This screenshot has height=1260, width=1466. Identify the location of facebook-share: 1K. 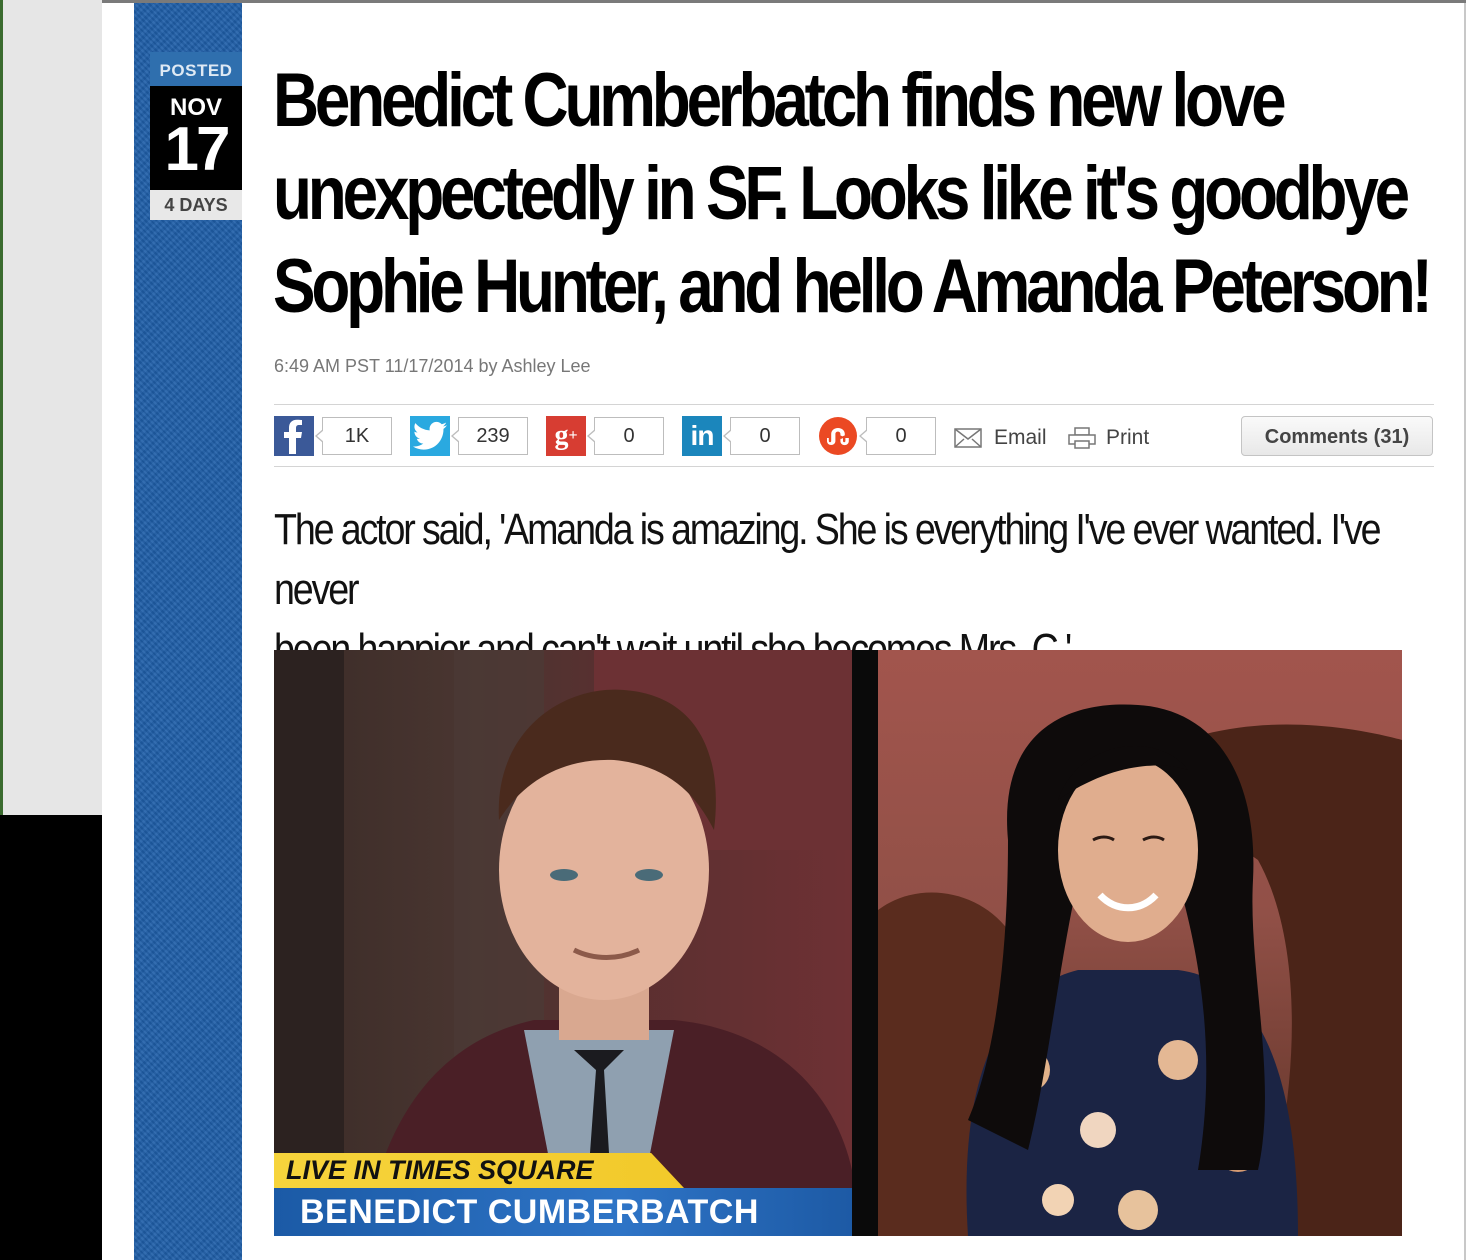
(333, 436).